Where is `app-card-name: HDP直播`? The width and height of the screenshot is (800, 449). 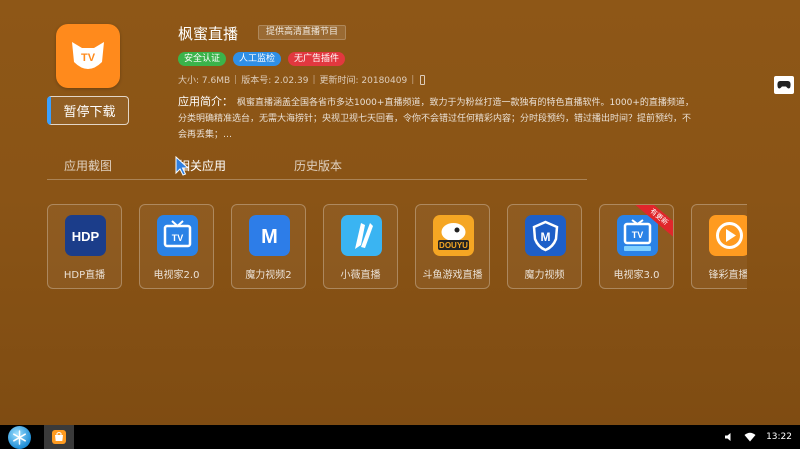
app-card-name: HDP直播 is located at coordinates (84, 275).